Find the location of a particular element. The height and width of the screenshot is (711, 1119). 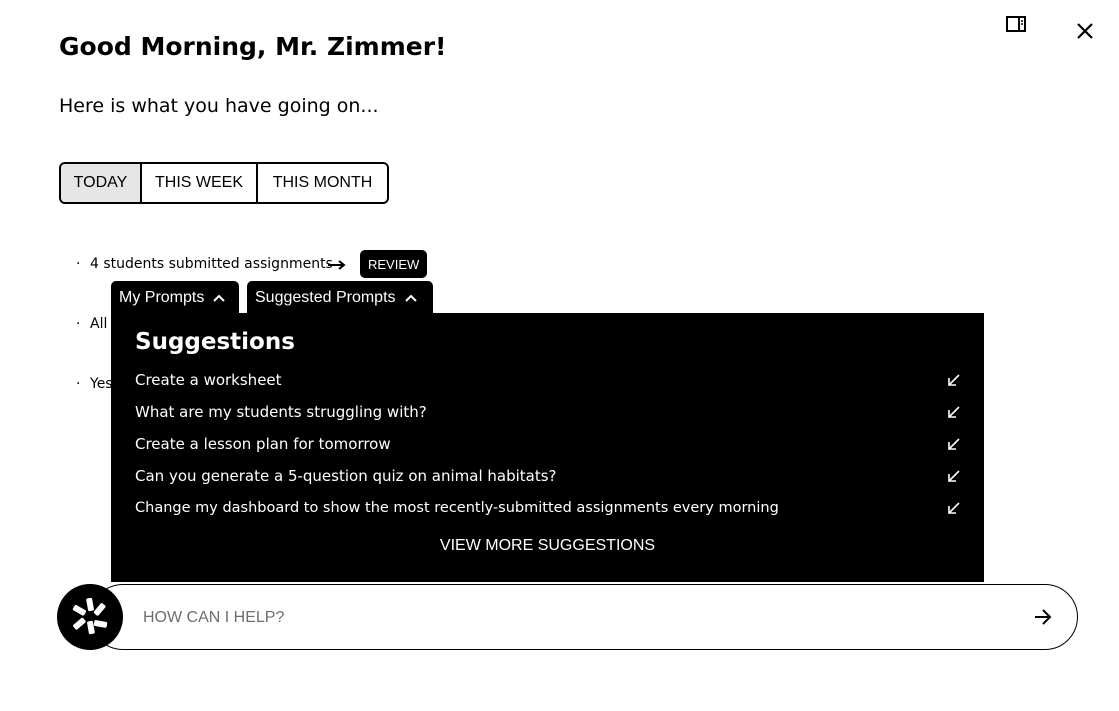

suggestion-item: Create a lesson plan for tomorrow is located at coordinates (548, 444).